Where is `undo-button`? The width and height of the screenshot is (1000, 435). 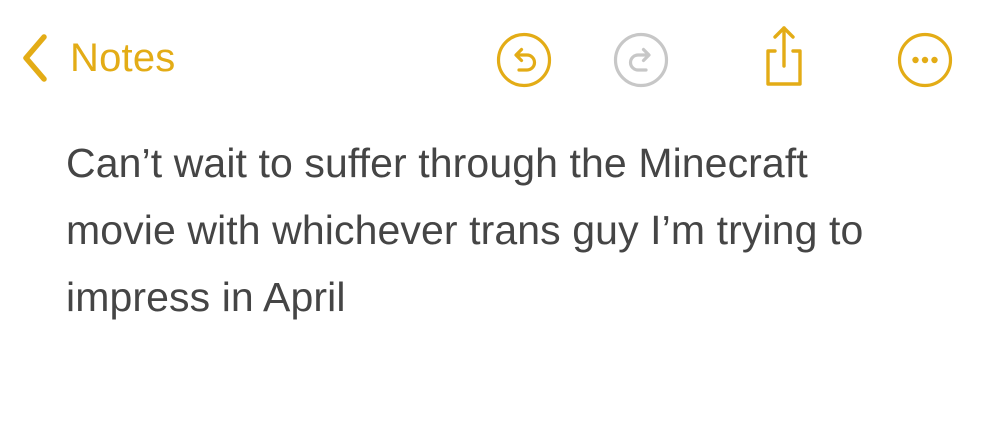 undo-button is located at coordinates (524, 60).